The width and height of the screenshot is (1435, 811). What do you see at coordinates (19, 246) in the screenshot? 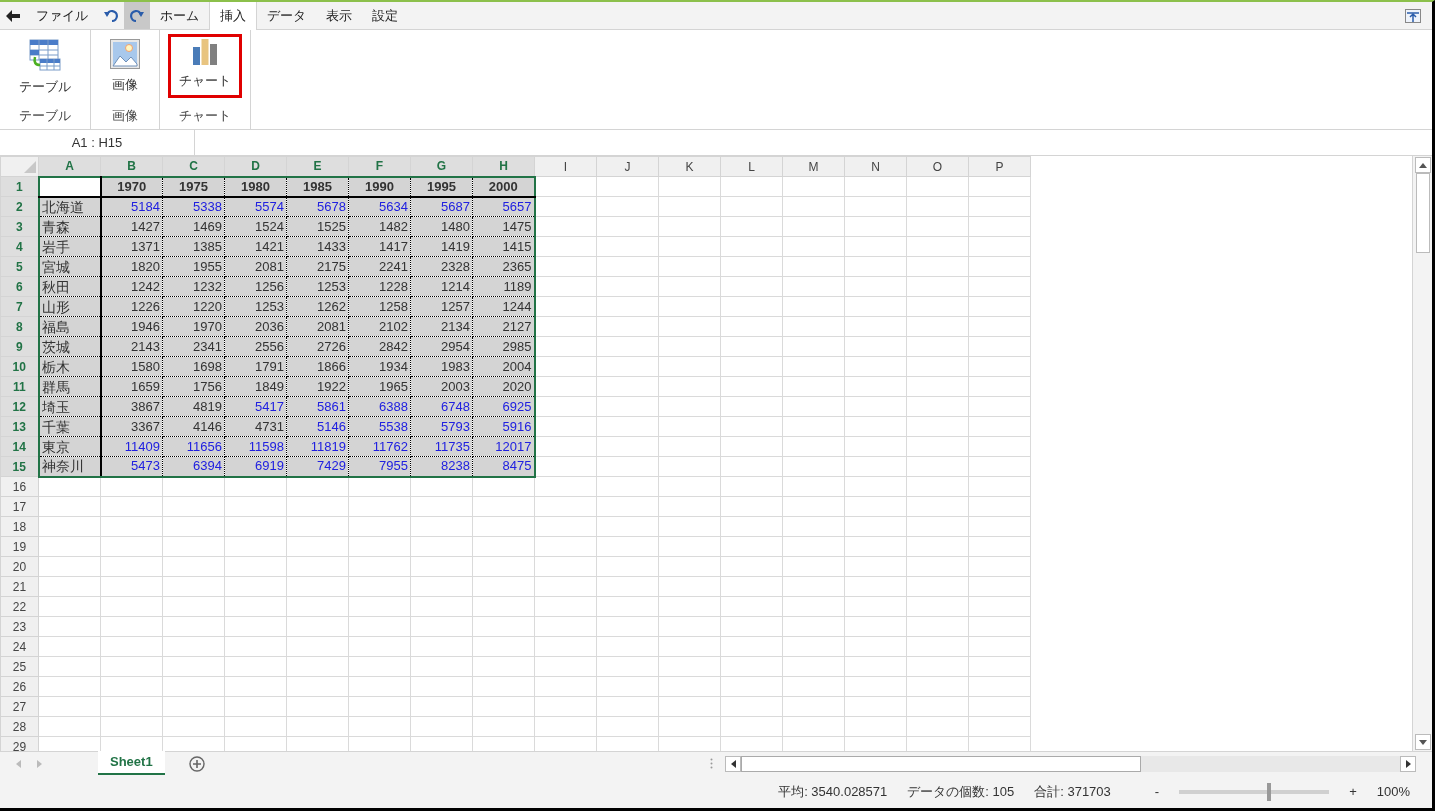
I see `row-header: 4` at bounding box center [19, 246].